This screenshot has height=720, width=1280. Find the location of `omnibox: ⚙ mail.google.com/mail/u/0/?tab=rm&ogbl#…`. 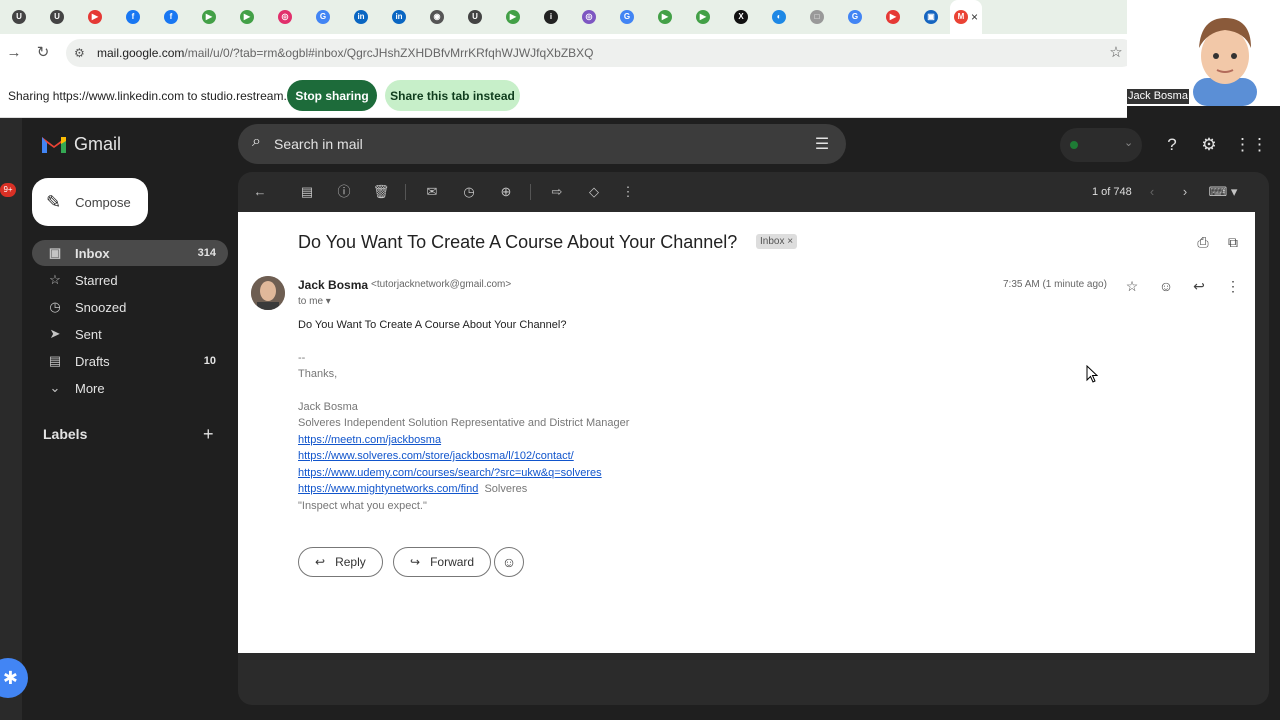

omnibox: ⚙ mail.google.com/mail/u/0/?tab=rm&ogbl#… is located at coordinates (601, 53).